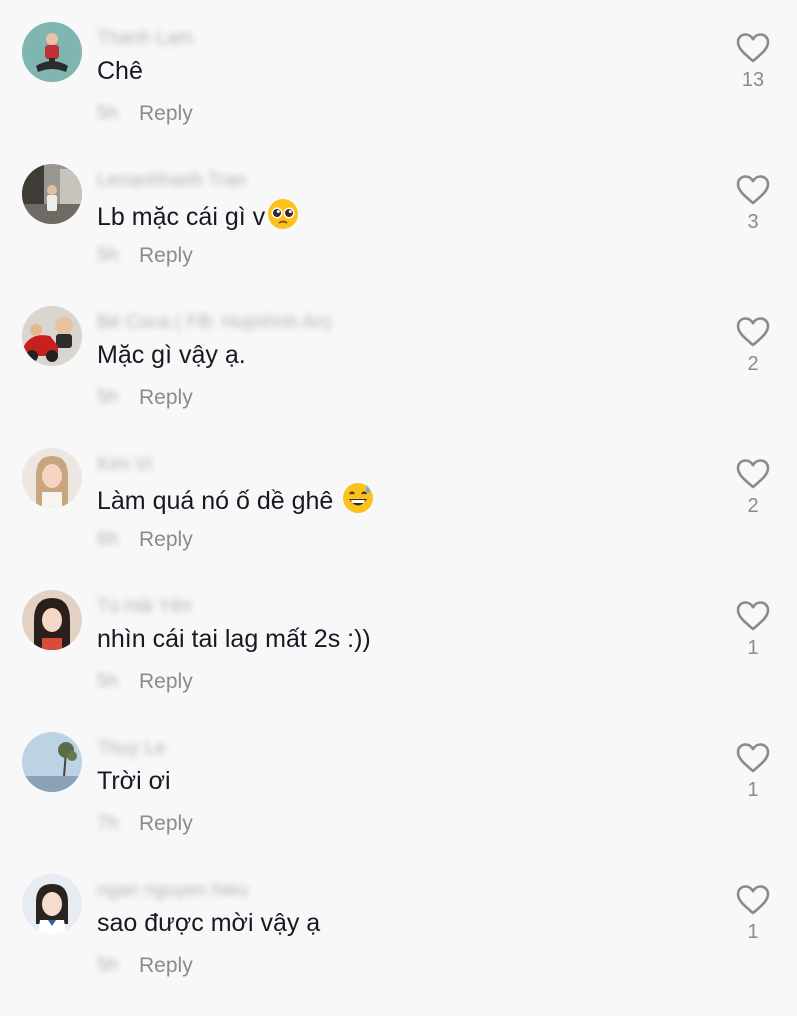  I want to click on like-button: 13, so click(753, 62).